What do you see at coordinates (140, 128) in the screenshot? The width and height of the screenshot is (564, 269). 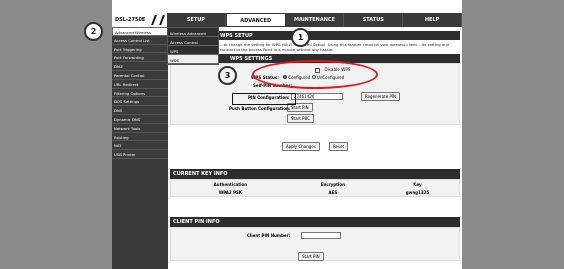 I see `sidebar-item-network-tools: Network Tools` at bounding box center [140, 128].